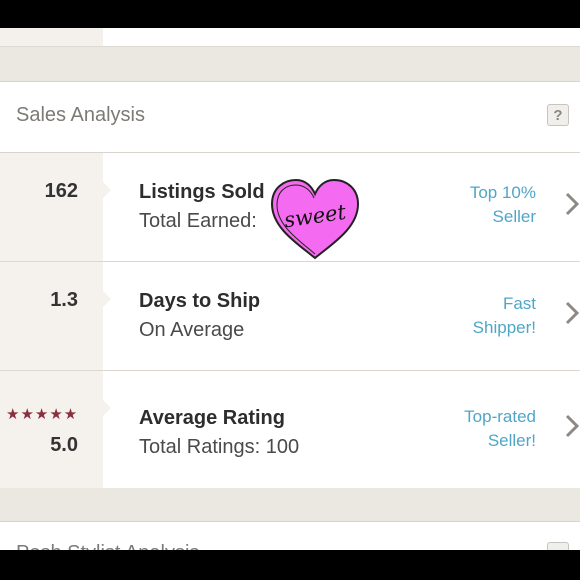 This screenshot has height=580, width=580. Describe the element at coordinates (55, 429) in the screenshot. I see `metric-column: ★★★★★ 5.0` at that location.